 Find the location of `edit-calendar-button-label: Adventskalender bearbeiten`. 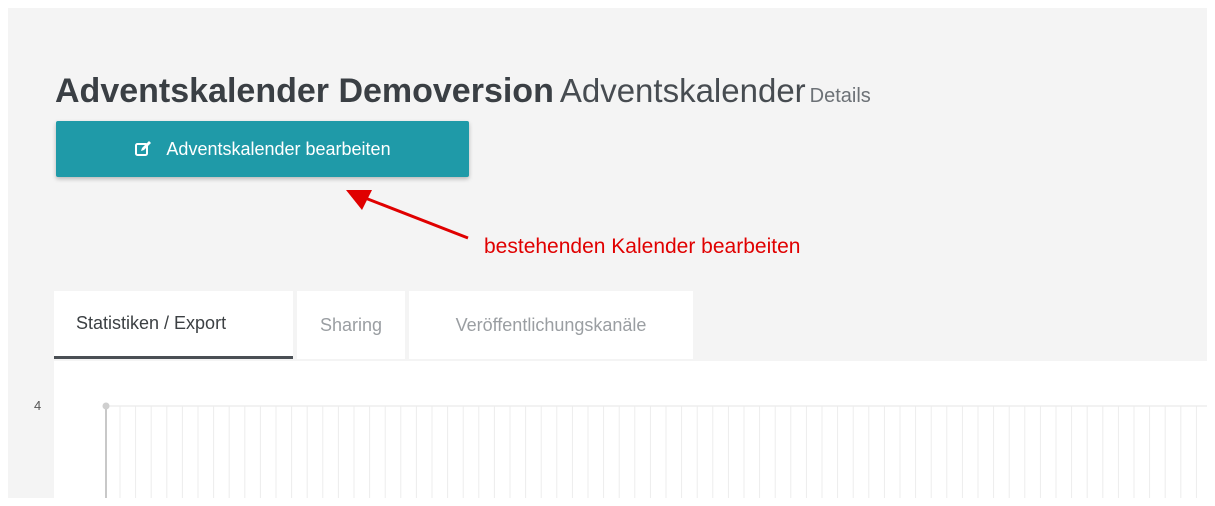

edit-calendar-button-label: Adventskalender bearbeiten is located at coordinates (278, 148).